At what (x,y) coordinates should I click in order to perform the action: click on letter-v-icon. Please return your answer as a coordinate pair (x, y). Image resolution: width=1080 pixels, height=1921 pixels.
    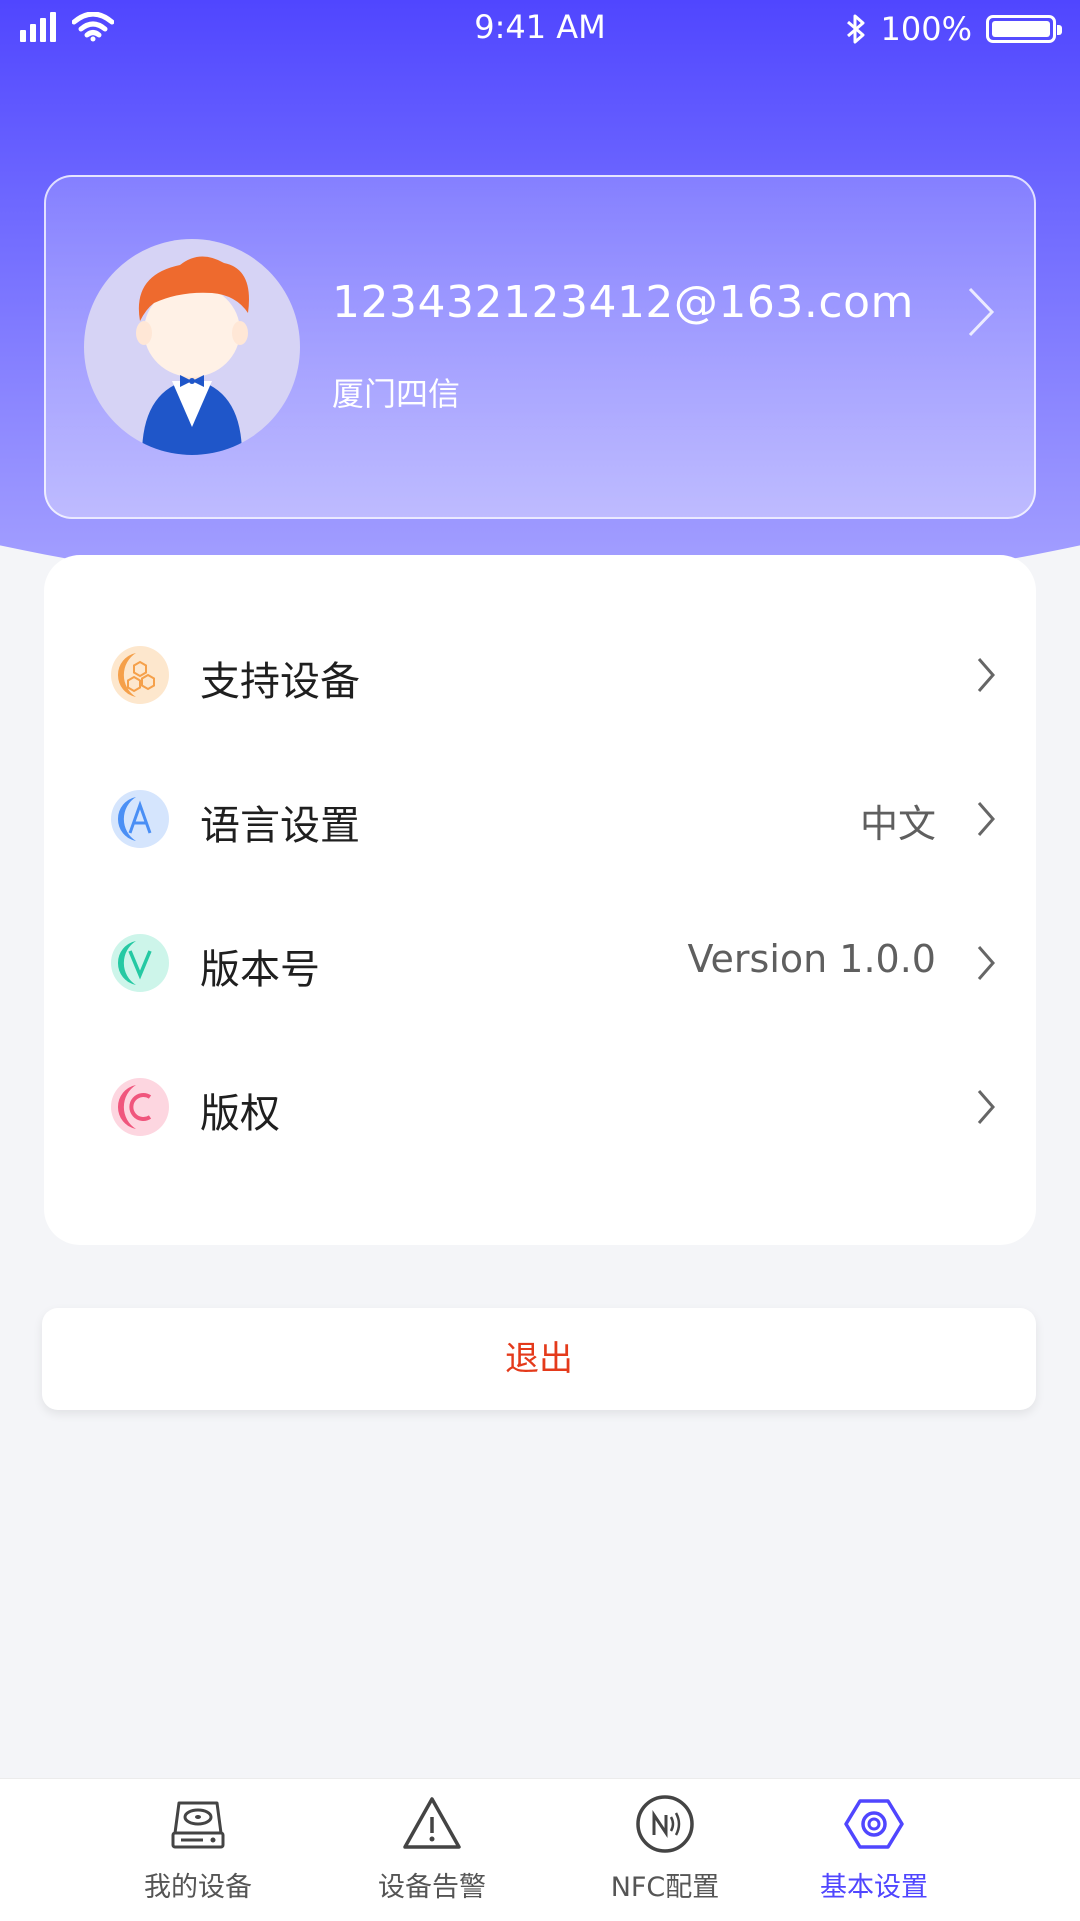
    Looking at the image, I should click on (140, 963).